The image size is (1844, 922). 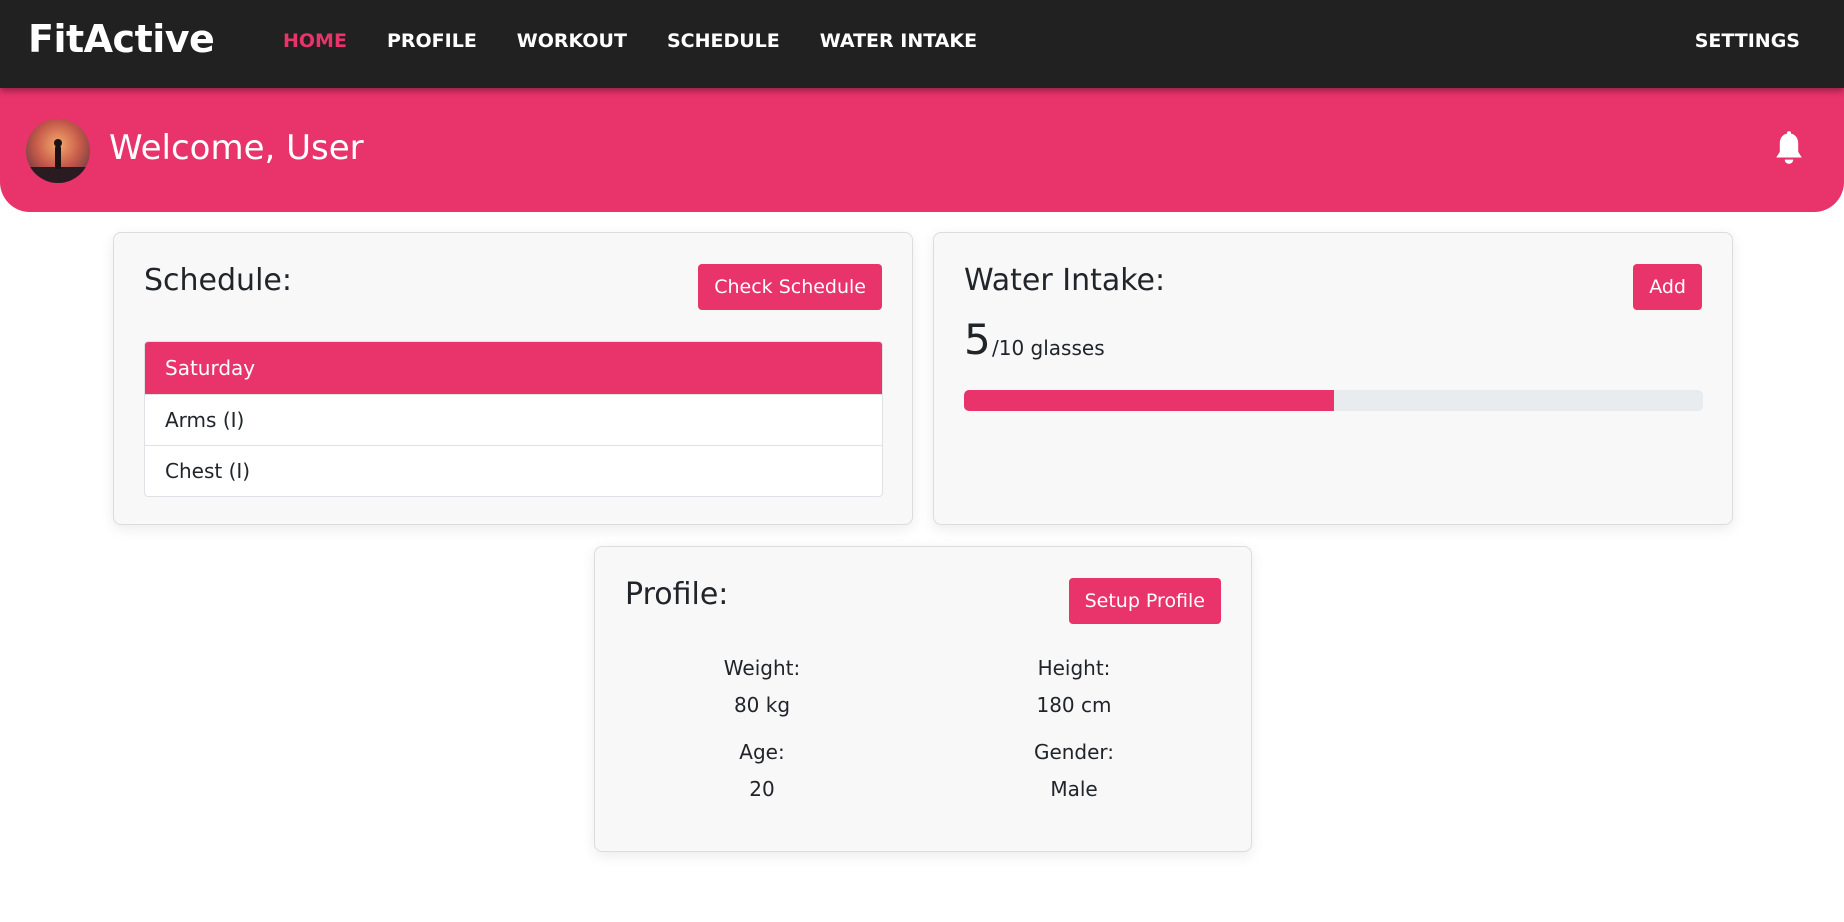 What do you see at coordinates (315, 41) in the screenshot?
I see `nav-home: HOME` at bounding box center [315, 41].